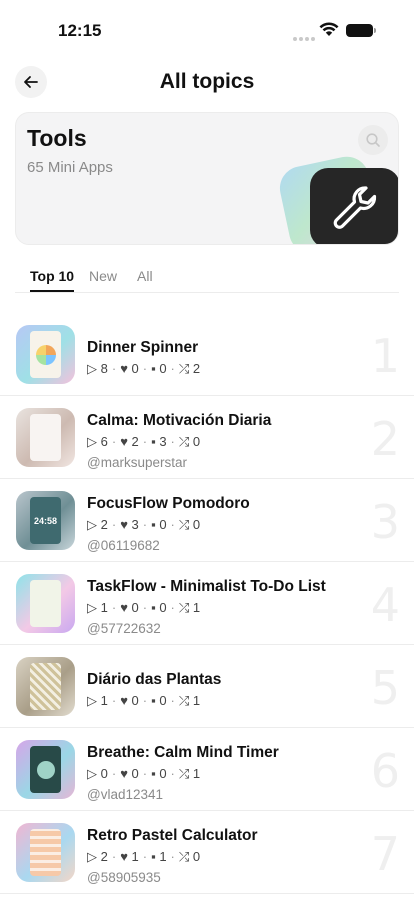  What do you see at coordinates (124, 628) in the screenshot?
I see `app-author: @57722632` at bounding box center [124, 628].